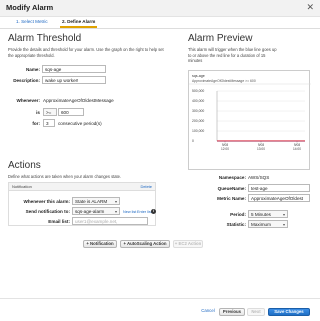 The width and height of the screenshot is (320, 321). I want to click on x-tick-time: 13:00, so click(261, 149).